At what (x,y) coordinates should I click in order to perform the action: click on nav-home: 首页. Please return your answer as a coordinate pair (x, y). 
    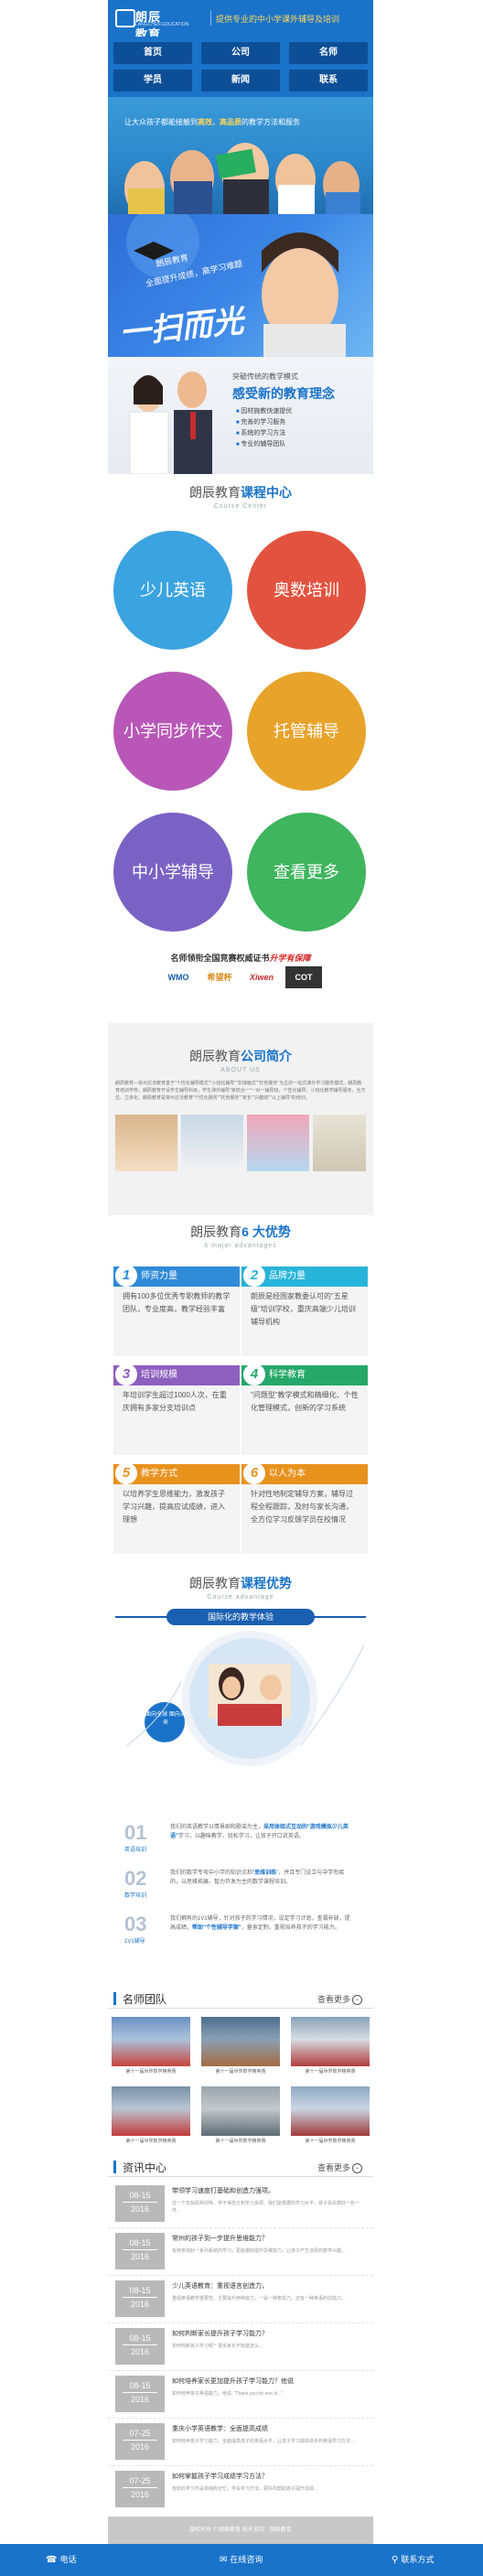
    Looking at the image, I should click on (153, 53).